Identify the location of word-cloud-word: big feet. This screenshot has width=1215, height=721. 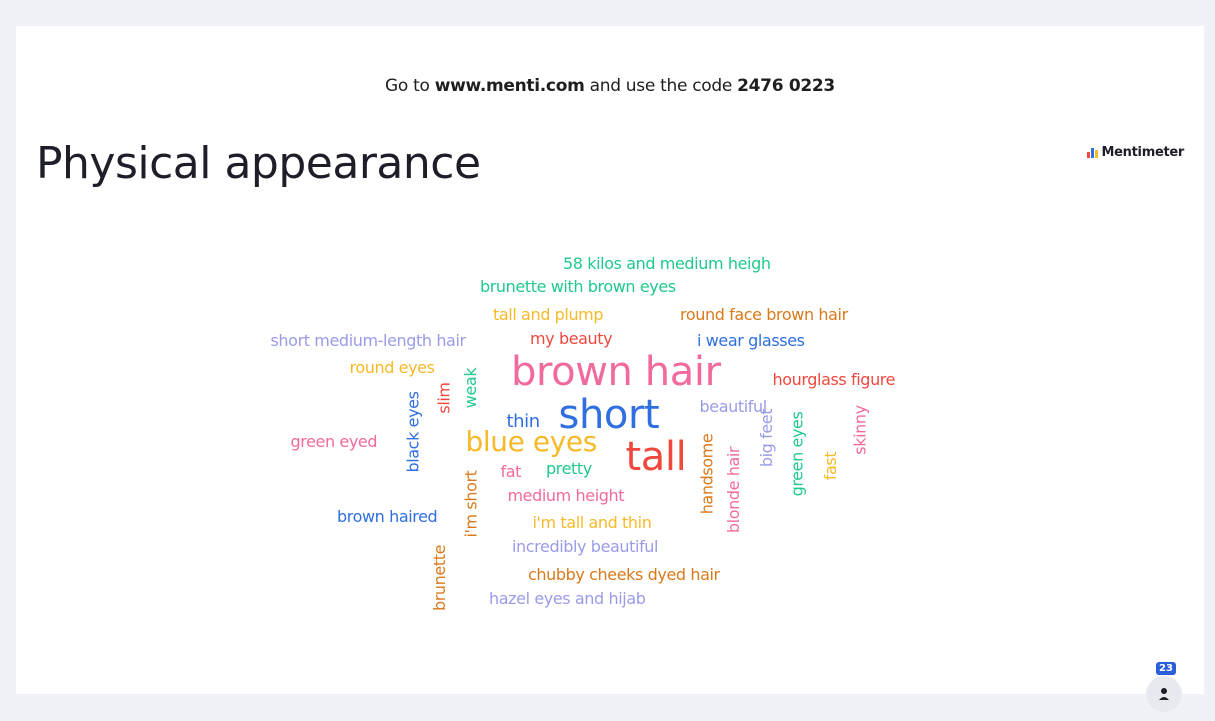
(767, 438).